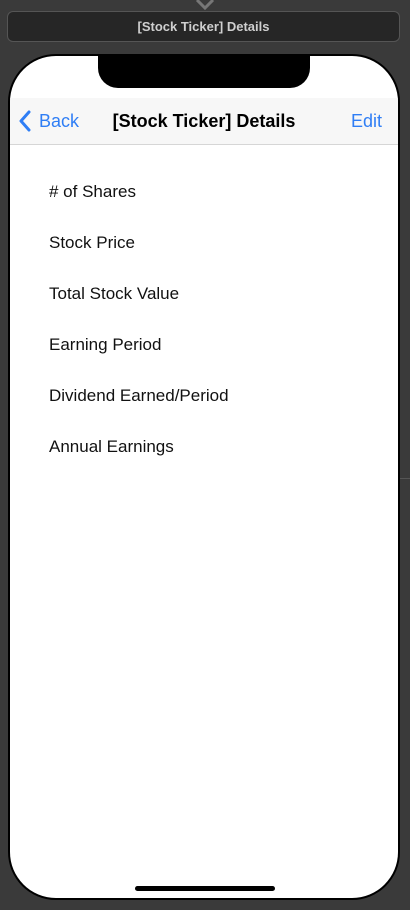 The width and height of the screenshot is (410, 910). What do you see at coordinates (204, 121) in the screenshot?
I see `navigation-bar: Back [Stock Ticker] Details Edit` at bounding box center [204, 121].